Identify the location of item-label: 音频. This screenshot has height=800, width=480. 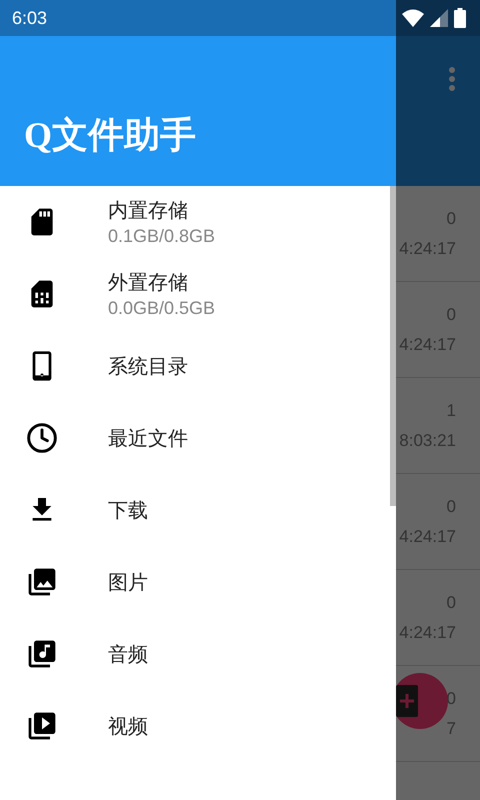
(128, 655).